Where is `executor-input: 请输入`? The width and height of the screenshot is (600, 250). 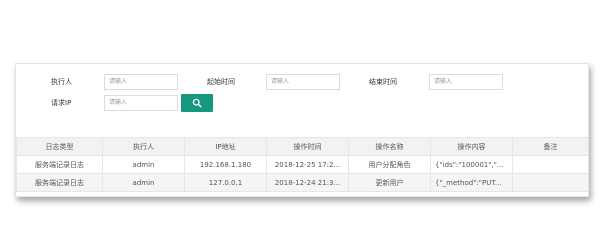 executor-input: 请输入 is located at coordinates (141, 82).